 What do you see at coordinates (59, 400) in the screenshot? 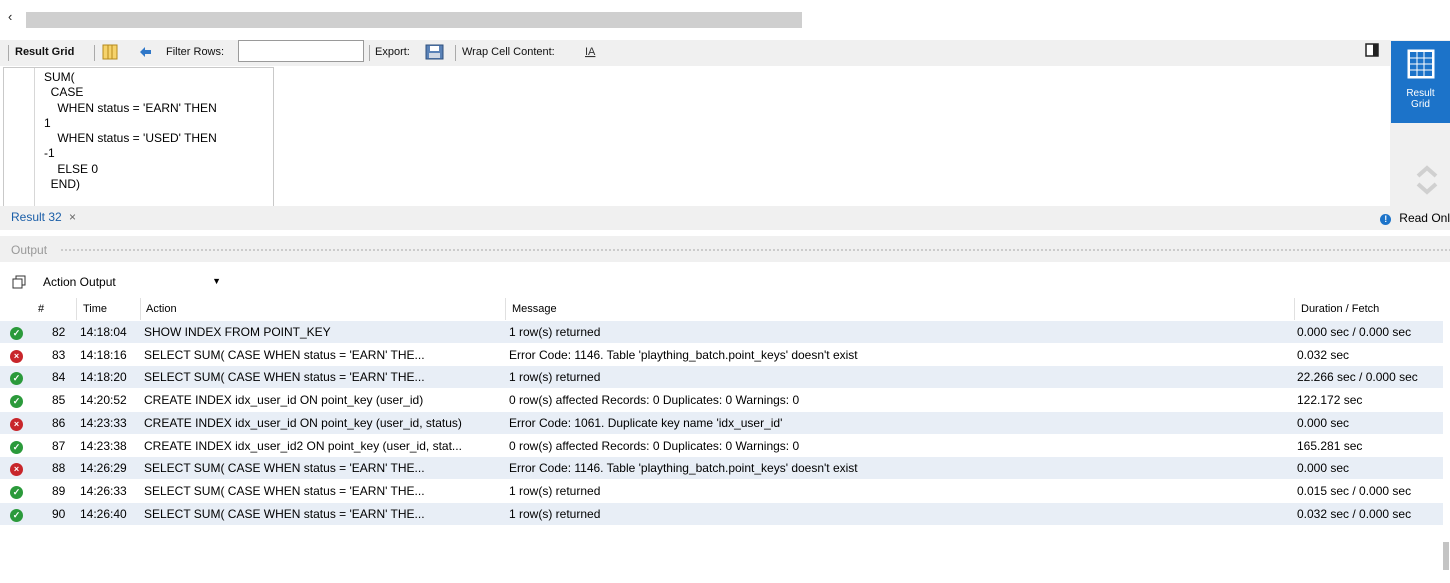
I see `row-number: 85` at bounding box center [59, 400].